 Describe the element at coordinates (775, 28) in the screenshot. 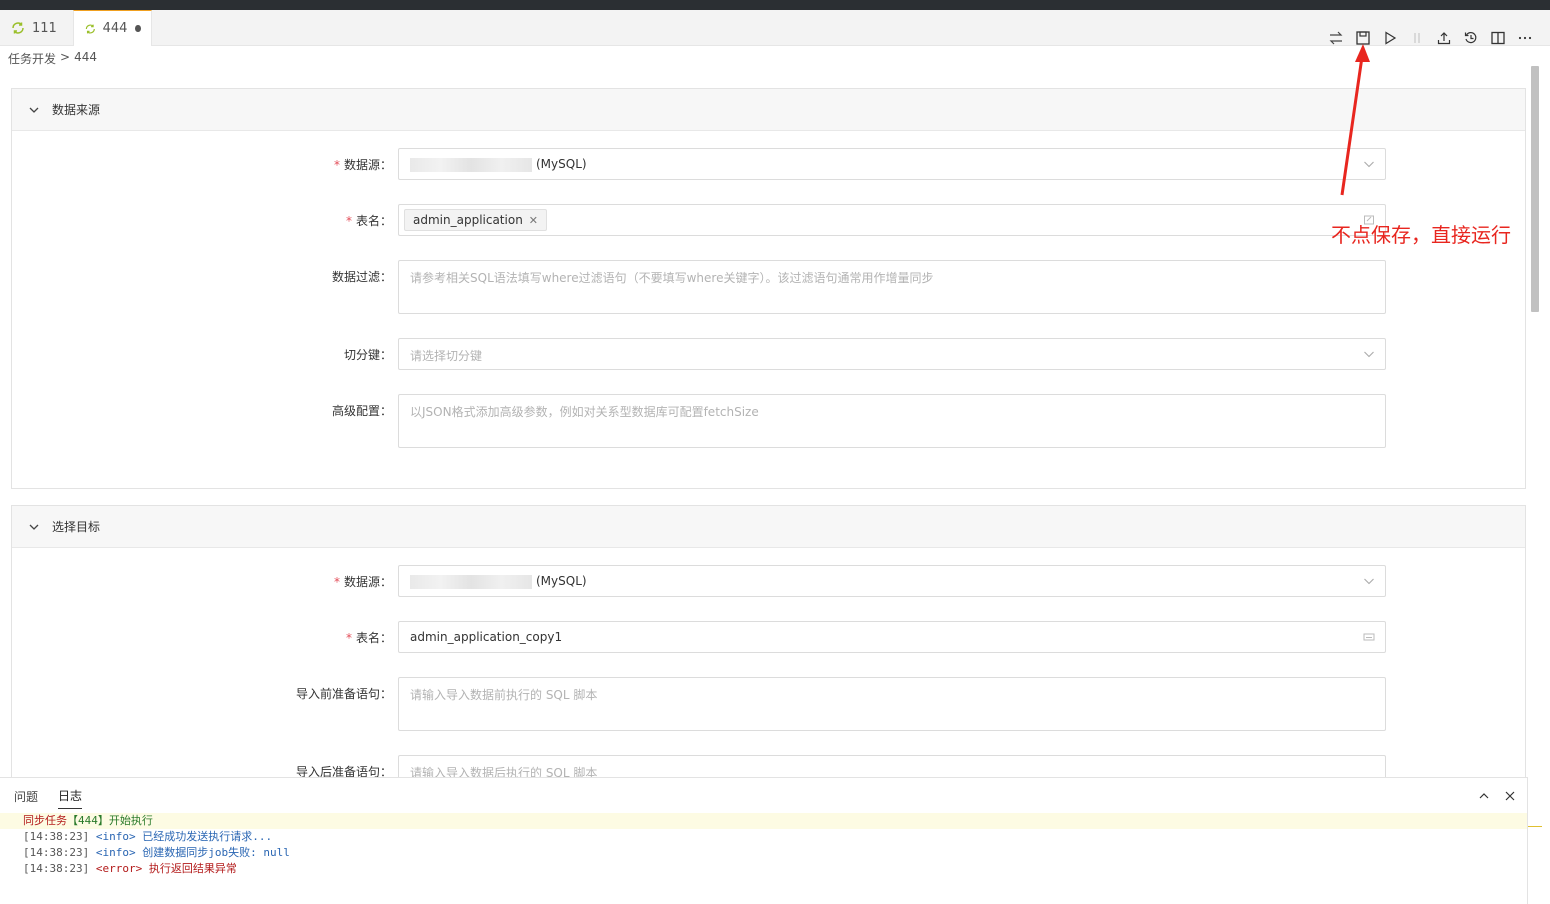

I see `editor-tab-bar: 111 444` at that location.